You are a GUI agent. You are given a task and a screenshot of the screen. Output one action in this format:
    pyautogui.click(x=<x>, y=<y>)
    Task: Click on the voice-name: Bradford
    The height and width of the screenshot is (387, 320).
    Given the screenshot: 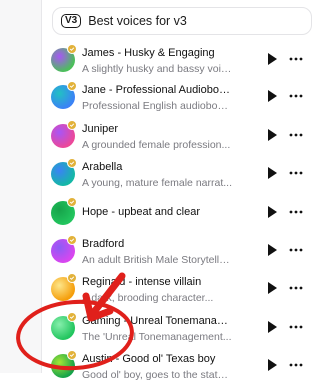 What is the action you would take?
    pyautogui.click(x=103, y=244)
    